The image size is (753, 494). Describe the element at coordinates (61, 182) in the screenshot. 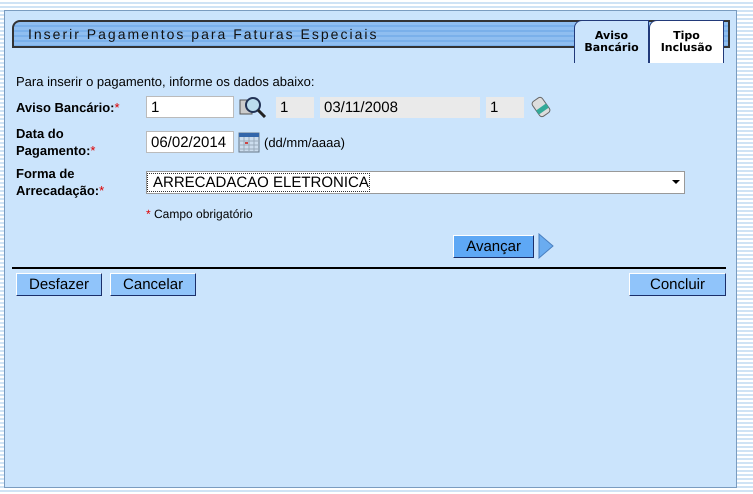

I see `field-label: Forma de Arrecadação:*` at that location.